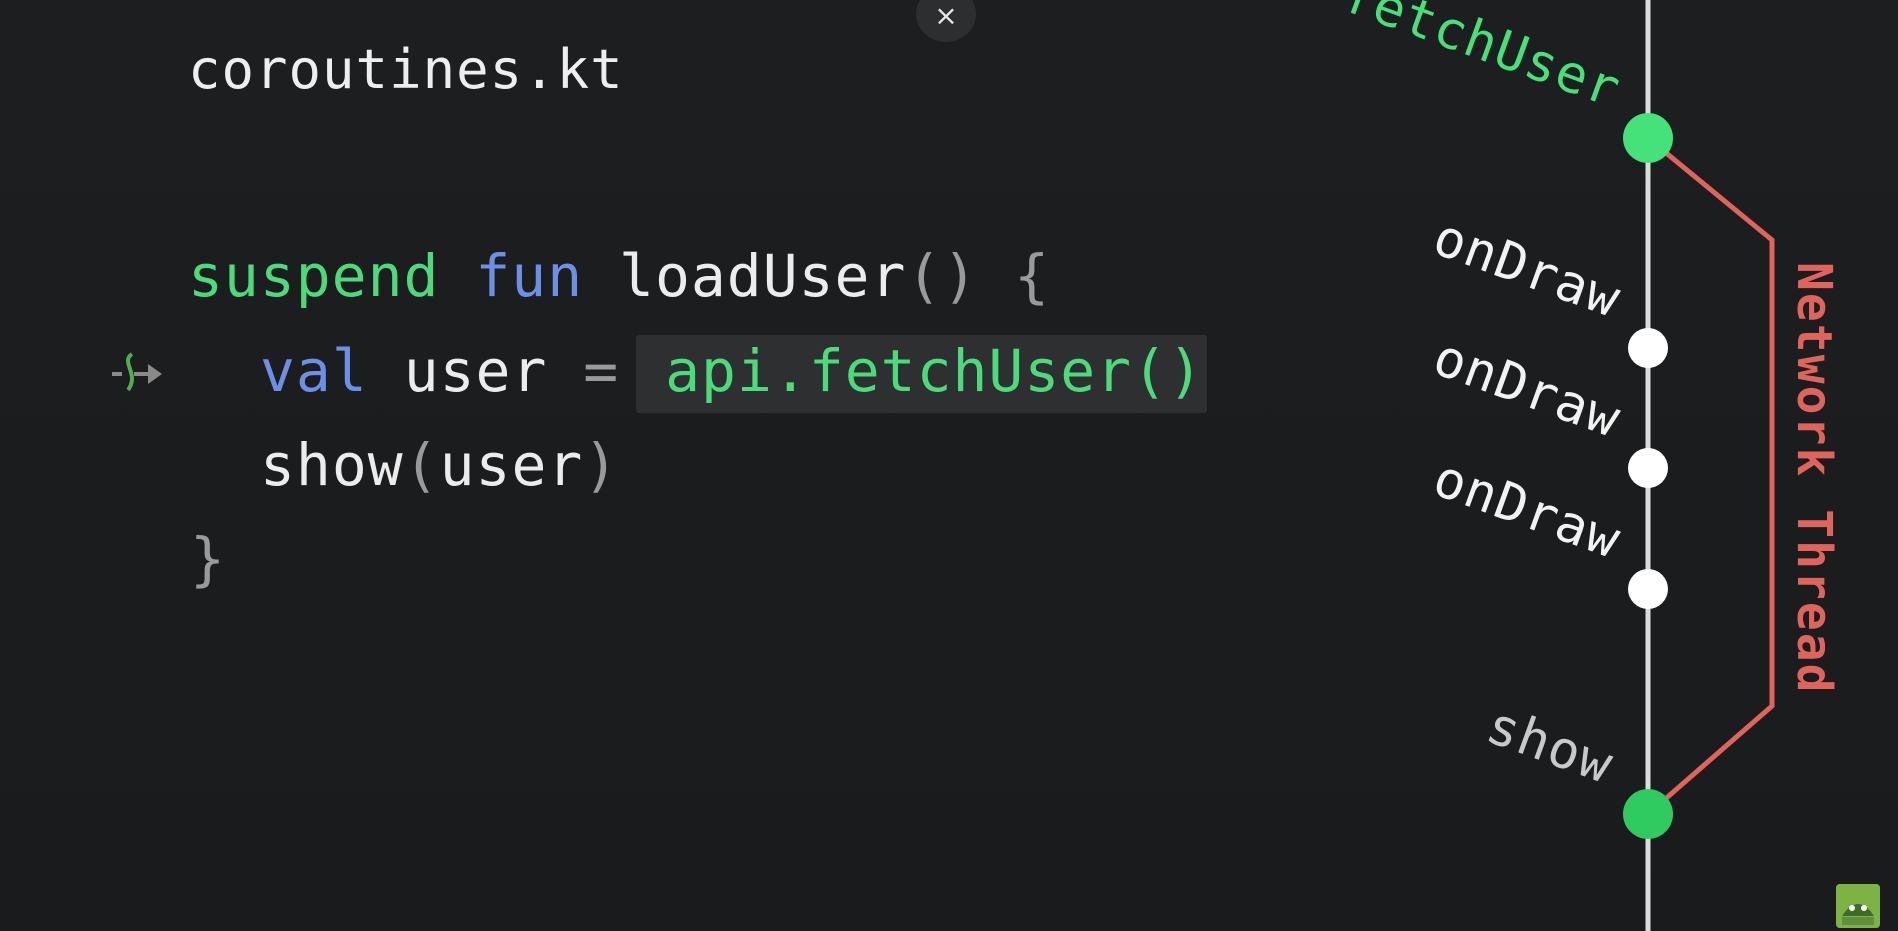  Describe the element at coordinates (1814, 478) in the screenshot. I see `network-thread-label: Network Thread` at that location.